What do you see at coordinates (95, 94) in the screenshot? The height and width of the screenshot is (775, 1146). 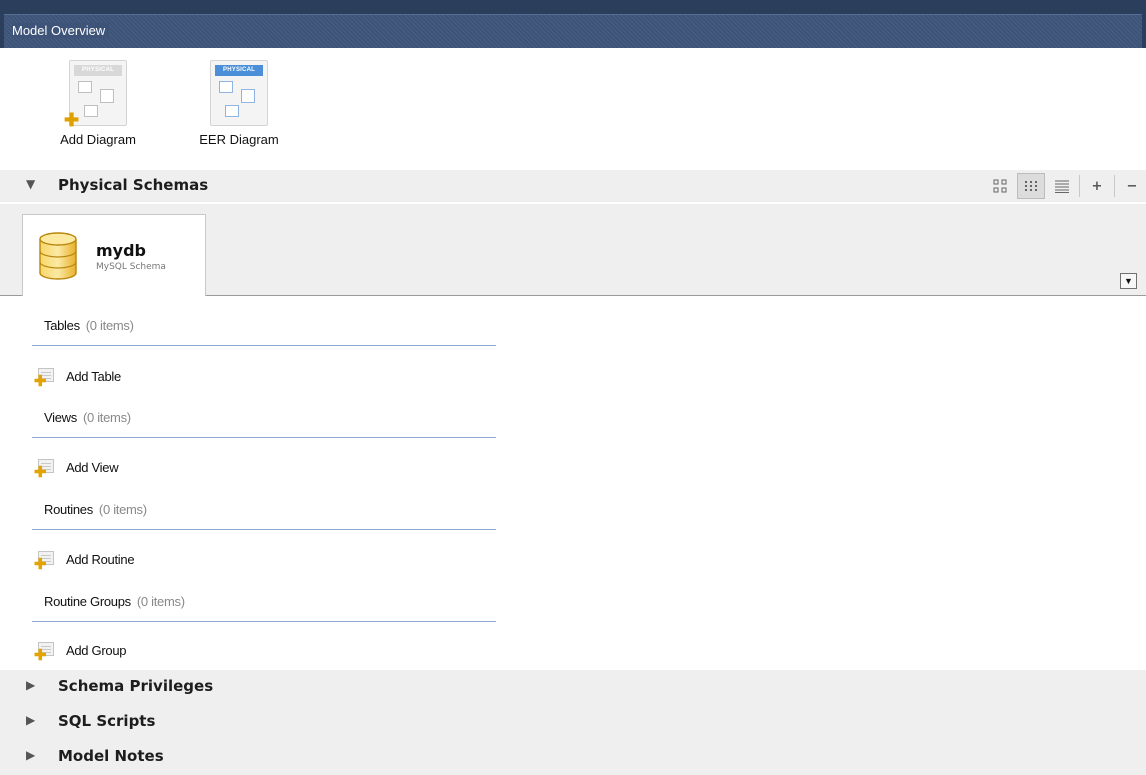 I see `add-diagram-icon: PHYSICAL ✚` at bounding box center [95, 94].